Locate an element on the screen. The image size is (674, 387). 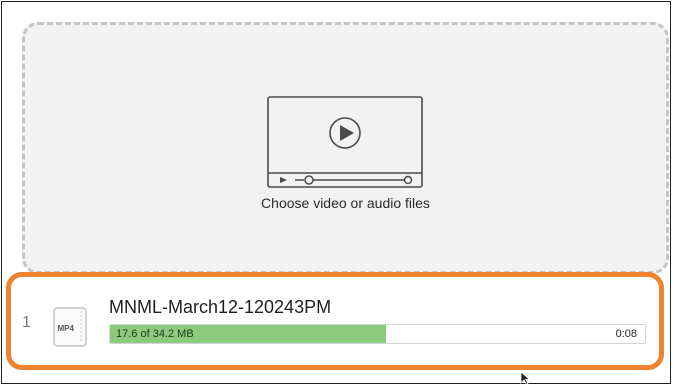
mp4-file-icon: MP4 is located at coordinates (70, 327).